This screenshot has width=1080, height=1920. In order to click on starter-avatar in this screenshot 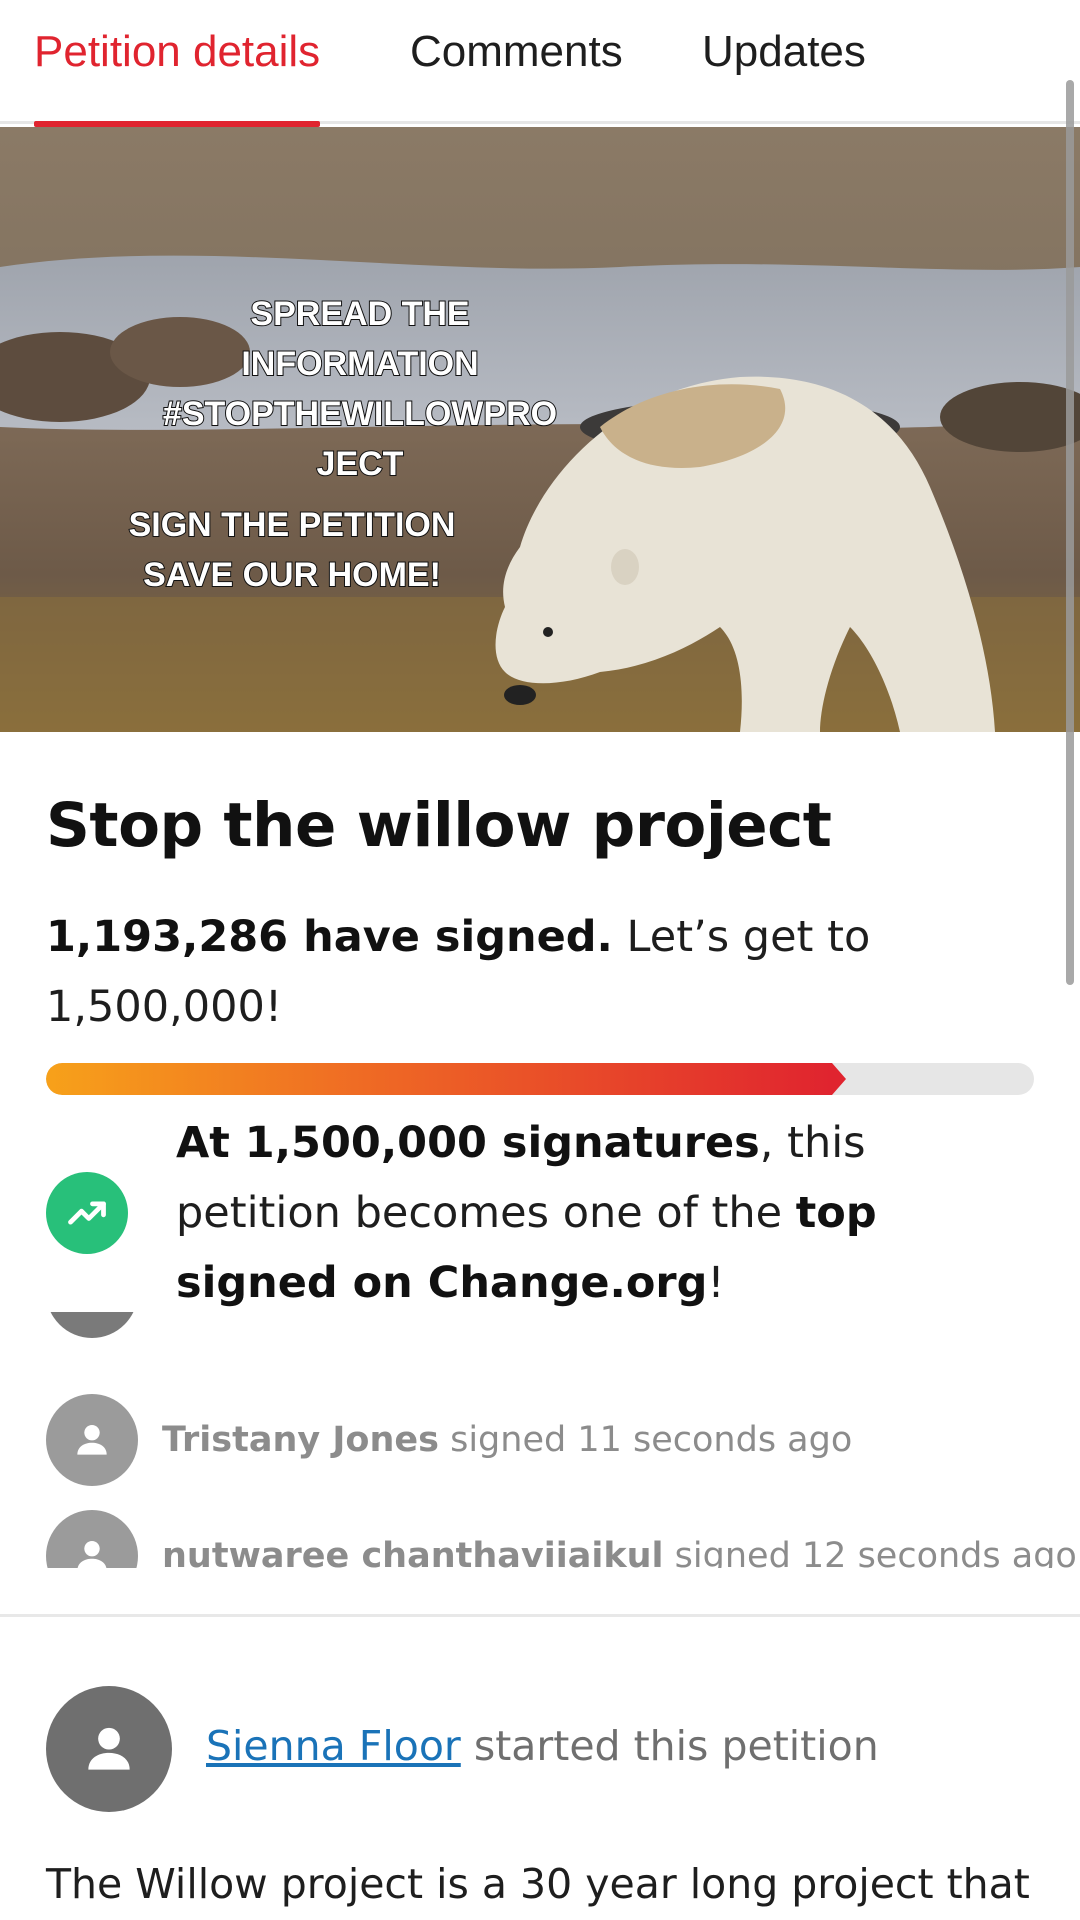, I will do `click(109, 1749)`.